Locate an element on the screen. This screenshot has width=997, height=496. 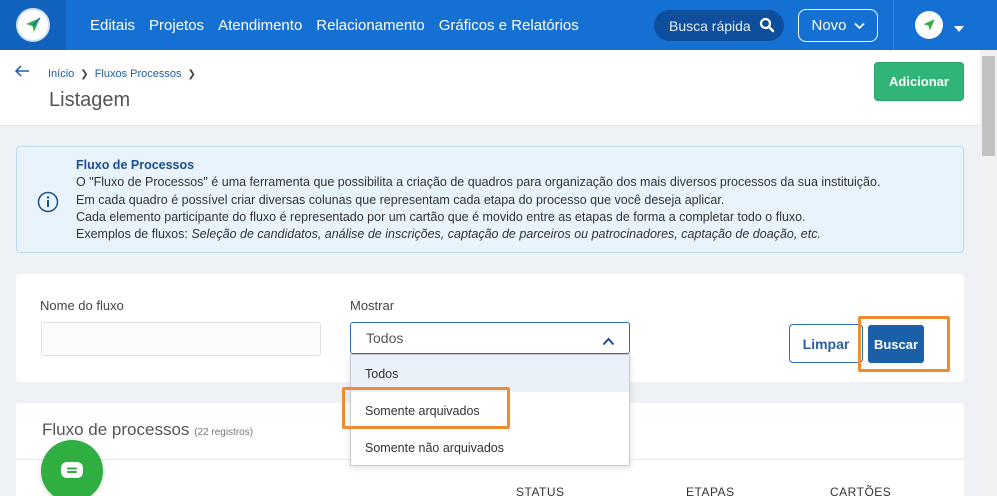
show-filter-value: Todos is located at coordinates (385, 338).